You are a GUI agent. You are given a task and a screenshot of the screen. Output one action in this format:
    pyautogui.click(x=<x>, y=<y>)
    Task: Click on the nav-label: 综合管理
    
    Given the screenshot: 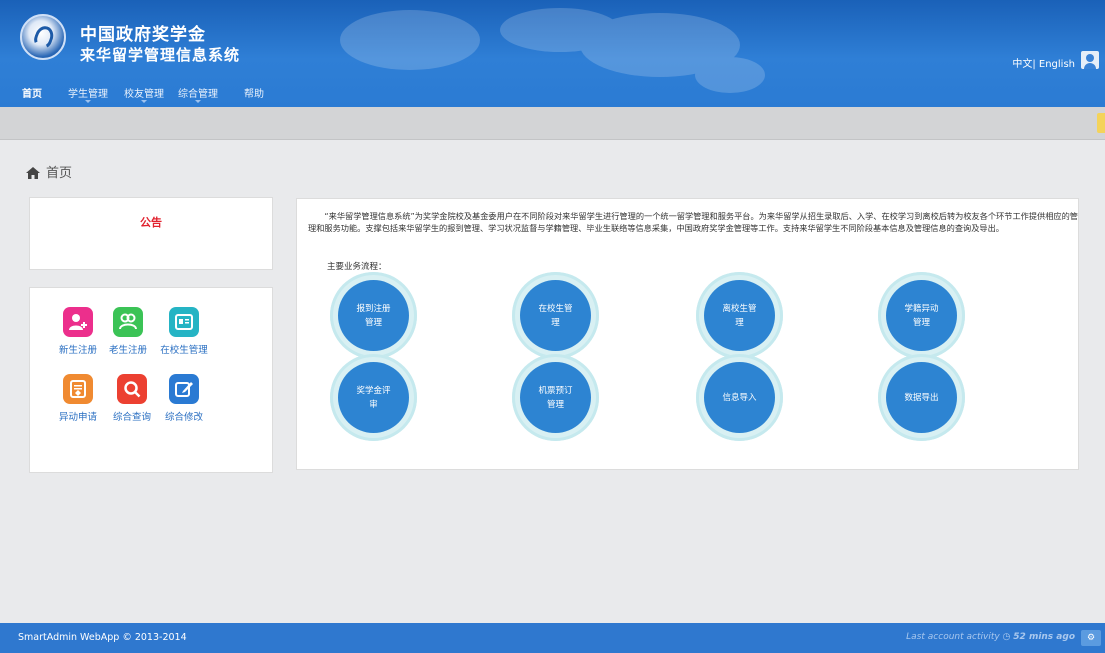 What is the action you would take?
    pyautogui.click(x=198, y=94)
    